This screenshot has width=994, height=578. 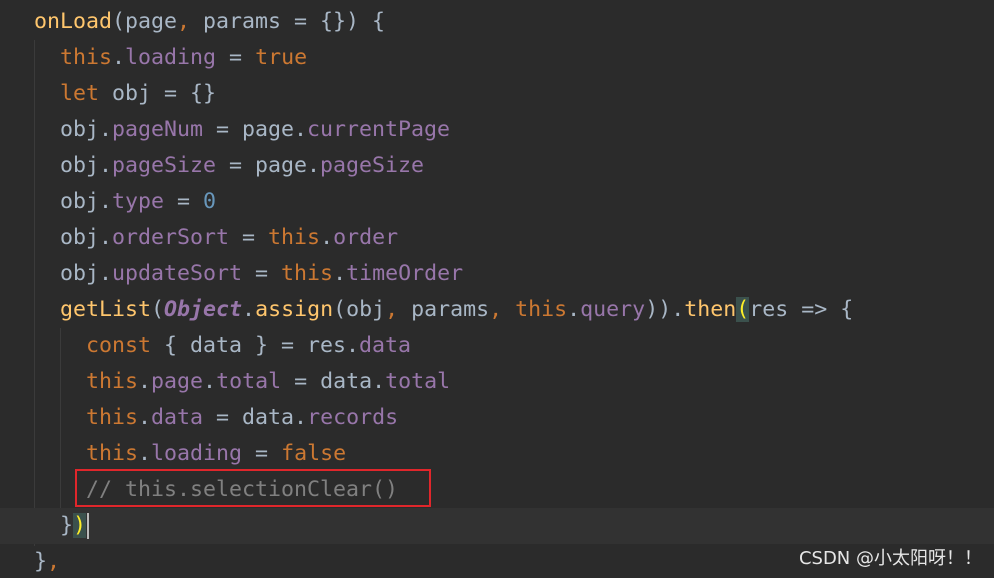 I want to click on code-token: (obj, so click(x=359, y=309).